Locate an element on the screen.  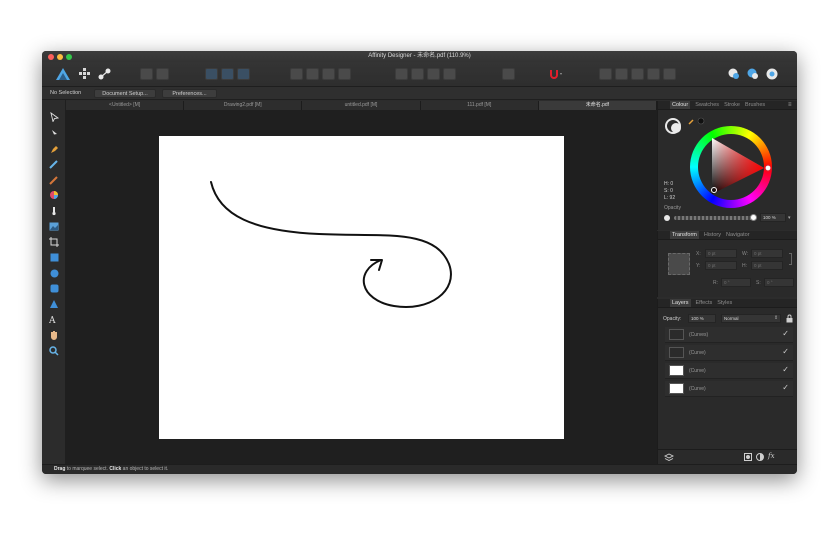
select-object-icon is located at coordinates (243, 74).